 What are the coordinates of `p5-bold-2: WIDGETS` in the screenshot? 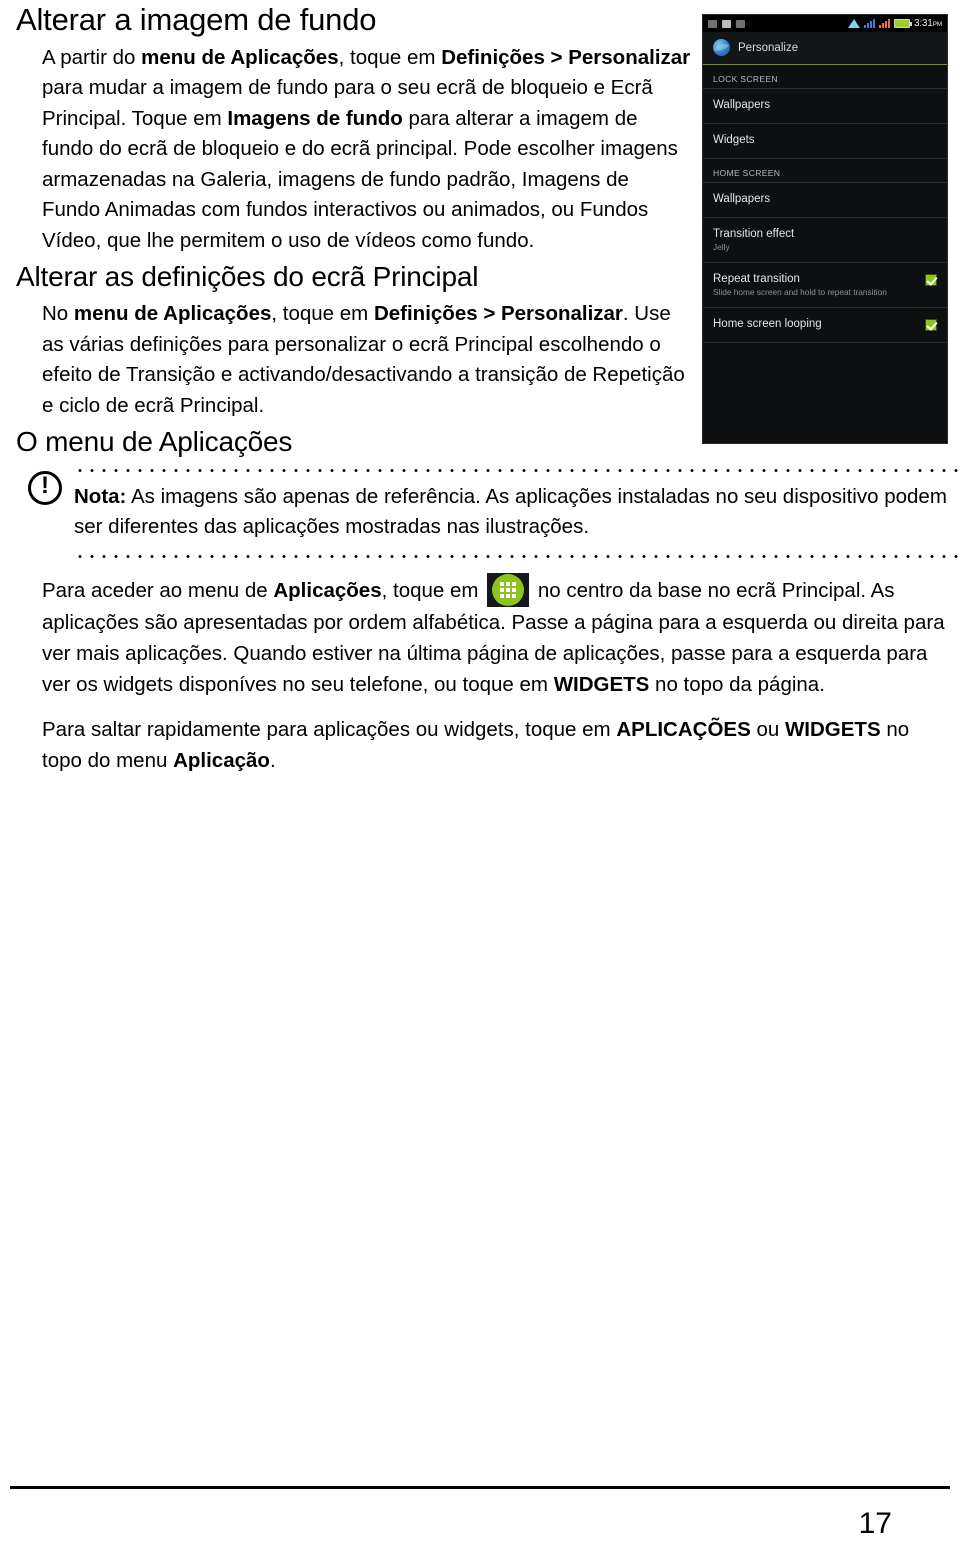 It's located at (832, 729).